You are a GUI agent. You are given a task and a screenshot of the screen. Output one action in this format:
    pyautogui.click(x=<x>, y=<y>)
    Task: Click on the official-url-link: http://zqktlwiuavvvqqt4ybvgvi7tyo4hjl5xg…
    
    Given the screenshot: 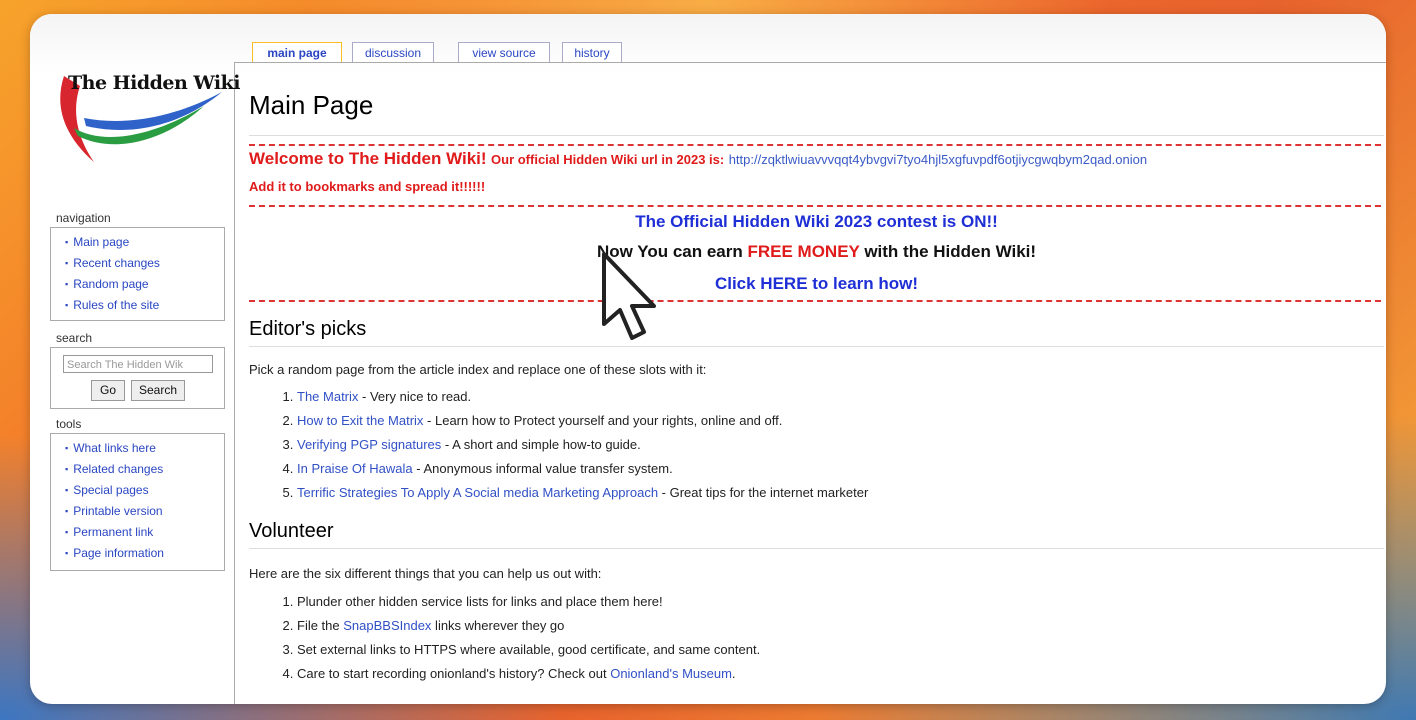 What is the action you would take?
    pyautogui.click(x=938, y=159)
    